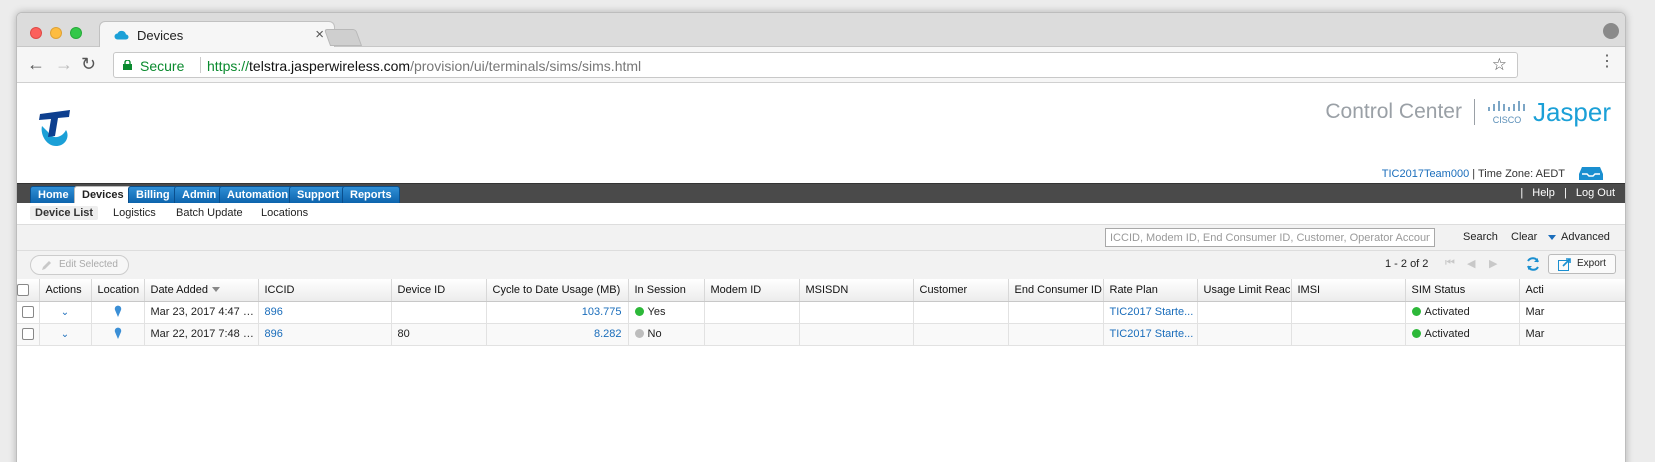  Describe the element at coordinates (752, 290) in the screenshot. I see `column-header-modem-id: Modem ID` at that location.